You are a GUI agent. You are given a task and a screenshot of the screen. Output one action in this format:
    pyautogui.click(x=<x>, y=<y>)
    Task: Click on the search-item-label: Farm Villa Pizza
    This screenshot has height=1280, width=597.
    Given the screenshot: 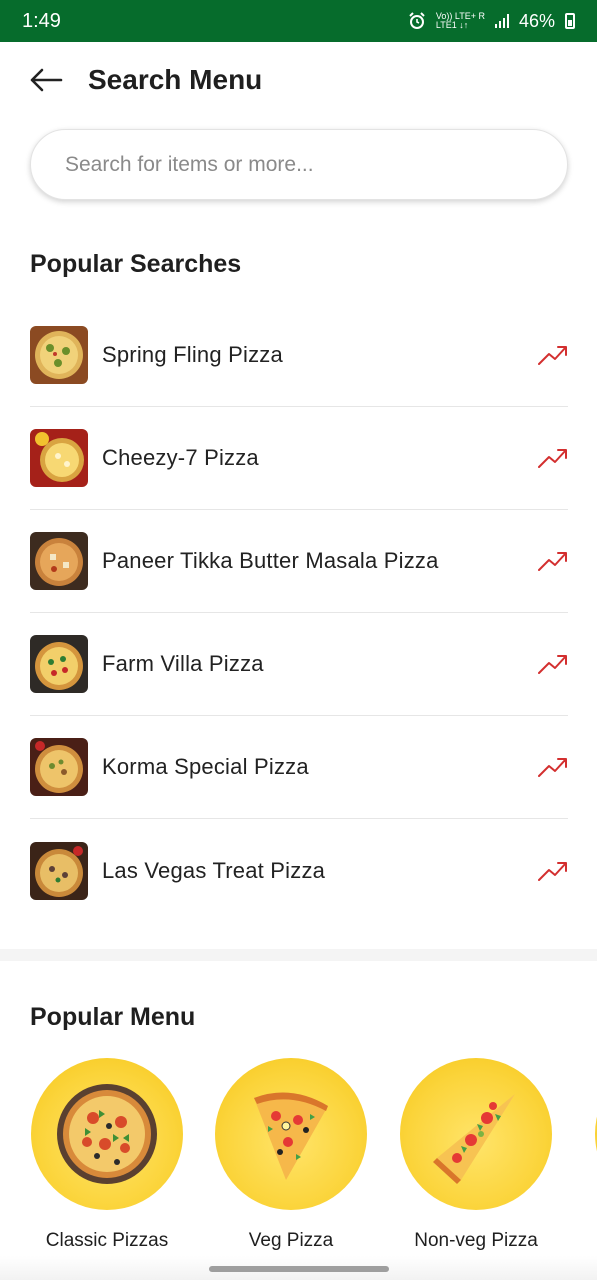 What is the action you would take?
    pyautogui.click(x=183, y=663)
    